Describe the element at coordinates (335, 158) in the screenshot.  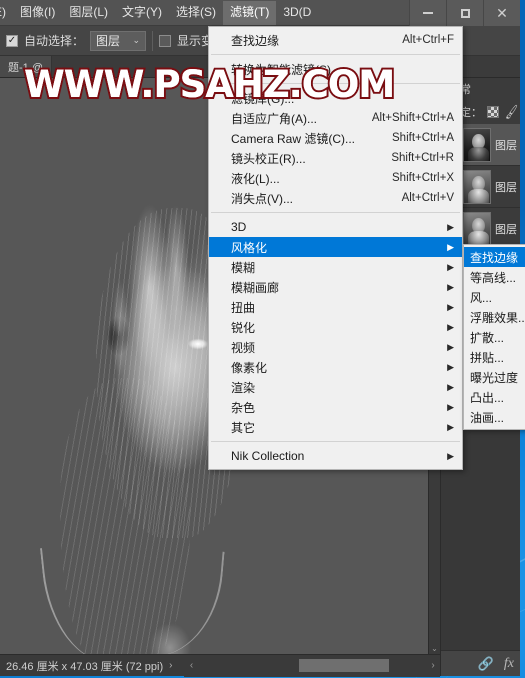
I see `filter-menu-item: 镜头校正(R)... Shift+Ctrl+R` at that location.